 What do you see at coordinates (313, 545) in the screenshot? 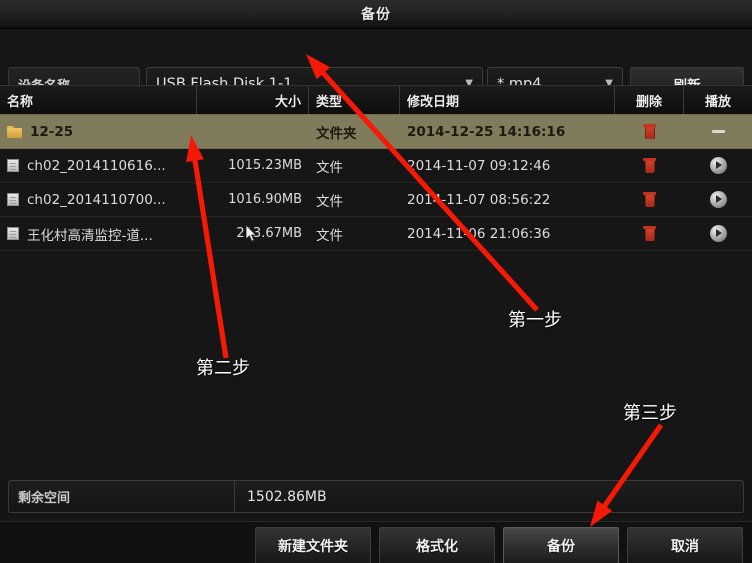
I see `new-folder-button: 新建文件夹` at bounding box center [313, 545].